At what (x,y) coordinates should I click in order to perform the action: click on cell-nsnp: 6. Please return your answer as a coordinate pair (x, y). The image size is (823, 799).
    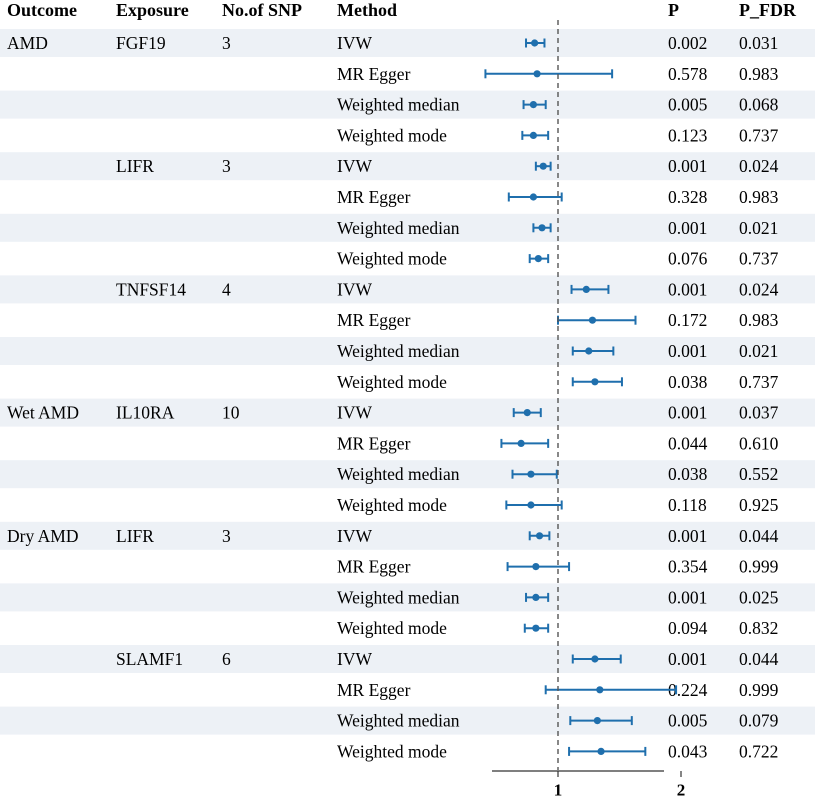
    Looking at the image, I should click on (226, 659).